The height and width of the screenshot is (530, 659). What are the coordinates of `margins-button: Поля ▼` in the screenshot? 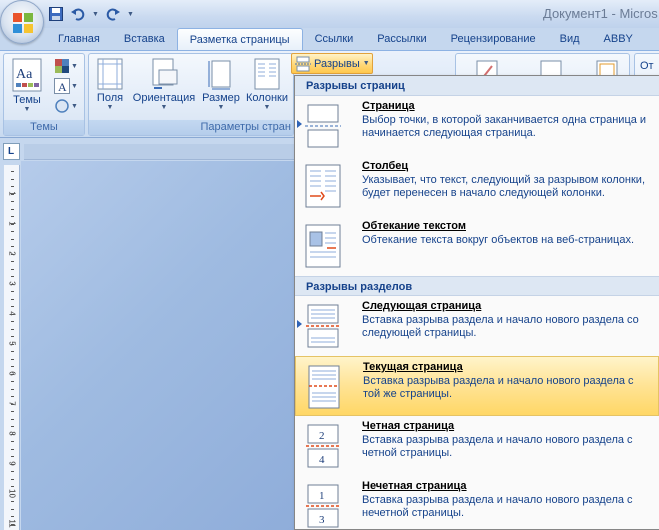 It's located at (110, 84).